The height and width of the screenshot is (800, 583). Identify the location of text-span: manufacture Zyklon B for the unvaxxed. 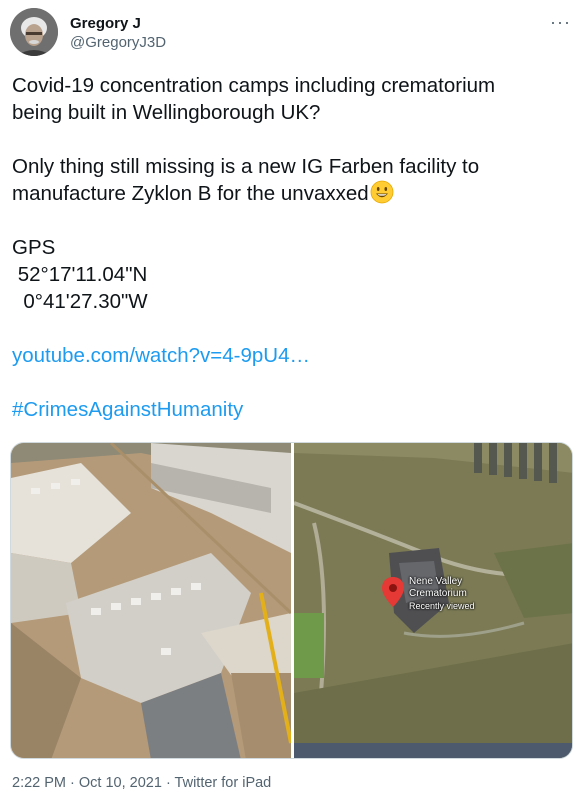
(190, 193).